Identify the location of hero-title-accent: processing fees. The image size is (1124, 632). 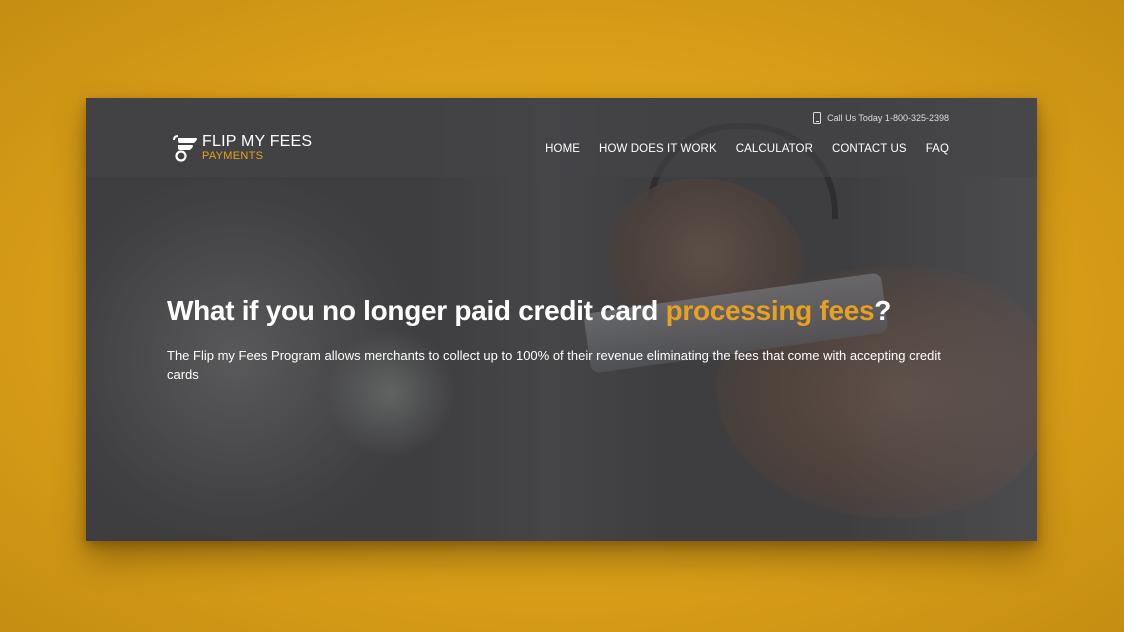
(770, 310).